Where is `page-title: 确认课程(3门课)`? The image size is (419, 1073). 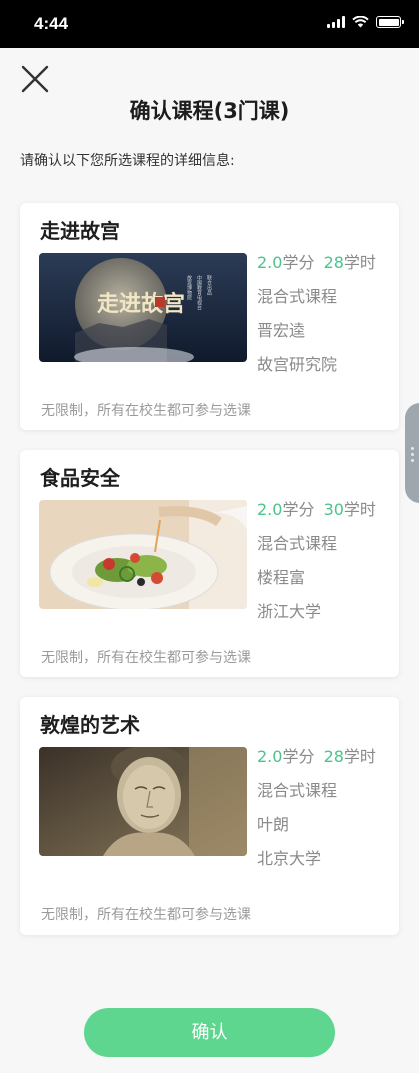 page-title: 确认课程(3门课) is located at coordinates (209, 111).